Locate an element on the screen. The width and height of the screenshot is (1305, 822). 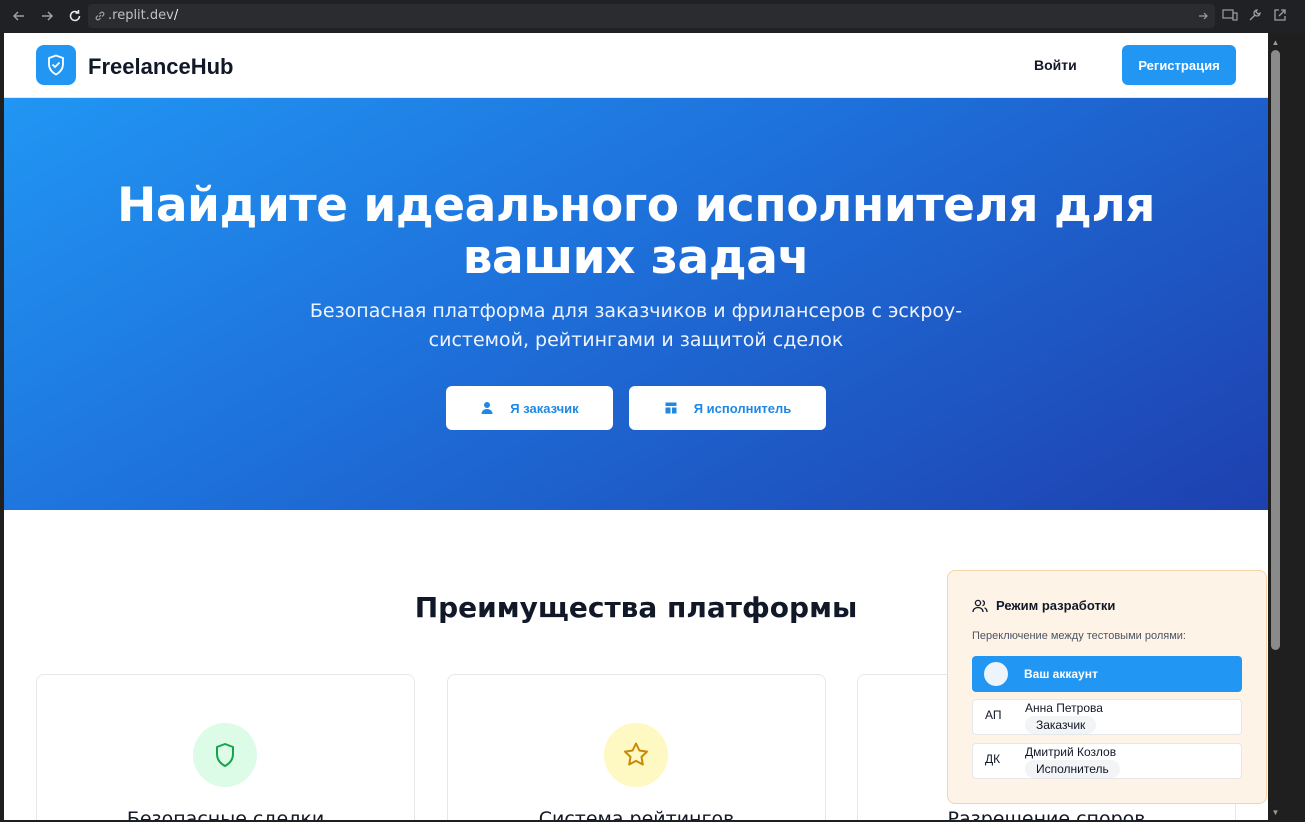
scrollbar-thumb is located at coordinates (1275, 350).